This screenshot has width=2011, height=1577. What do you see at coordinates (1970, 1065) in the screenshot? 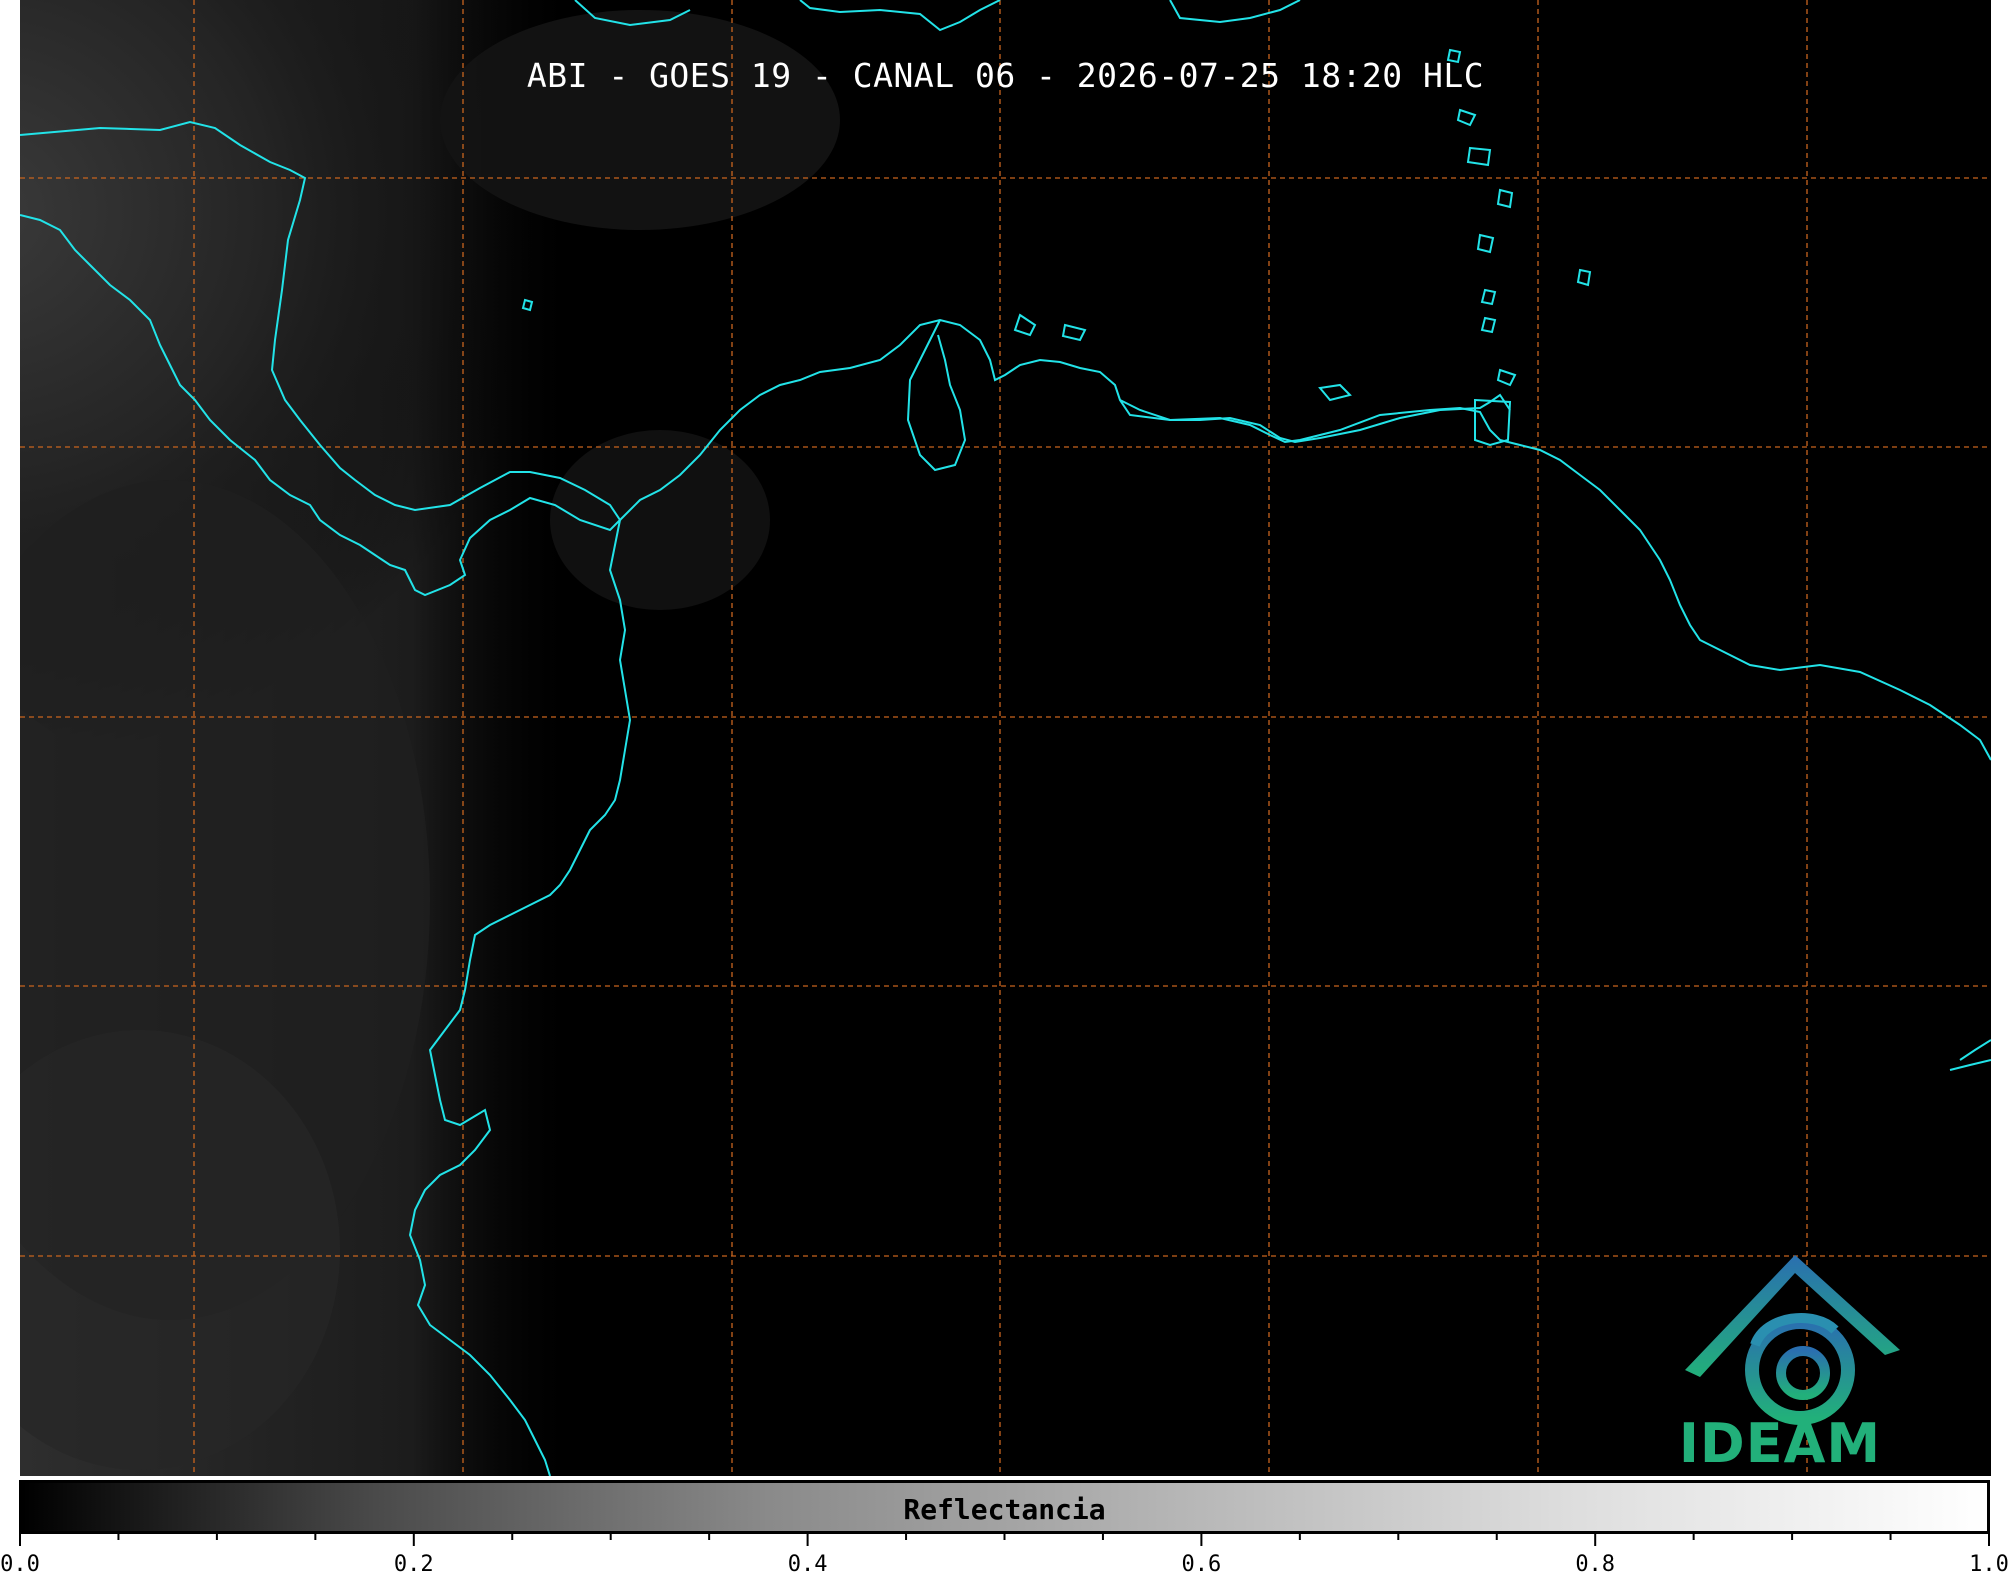
I see `coastline-ecuador-pacific` at bounding box center [1970, 1065].